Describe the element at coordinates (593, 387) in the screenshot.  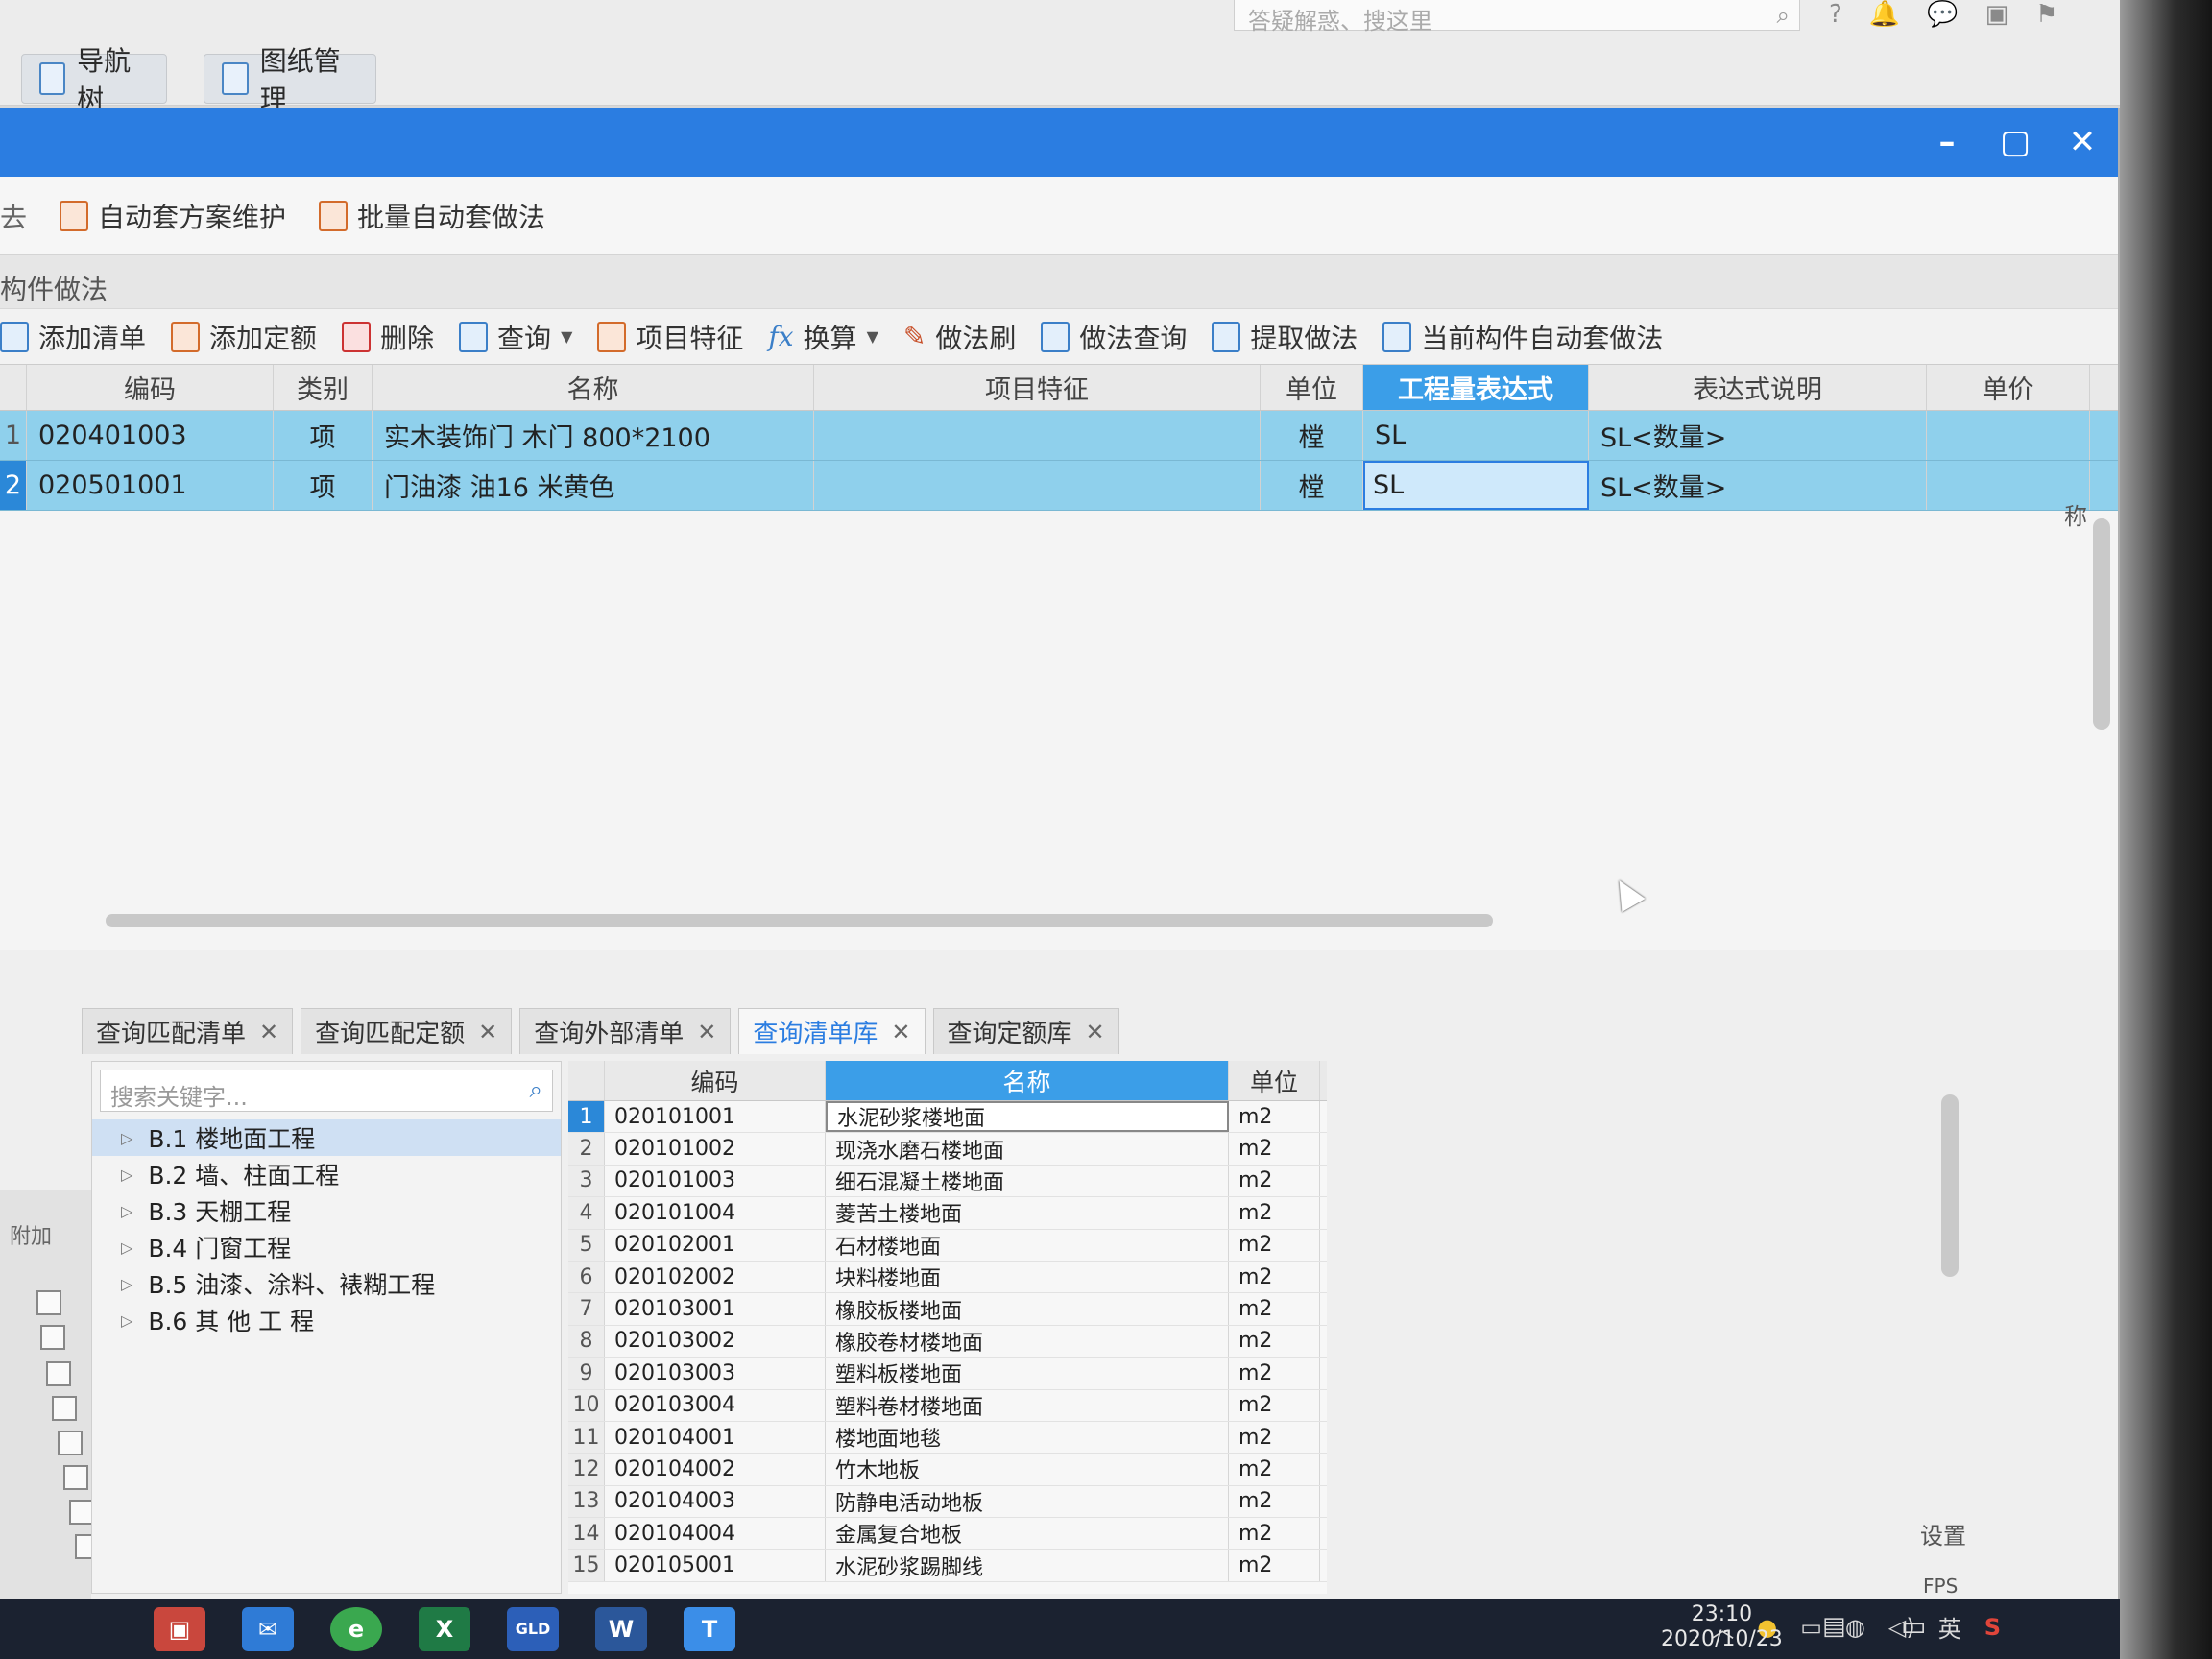
I see `header-name: 名称` at that location.